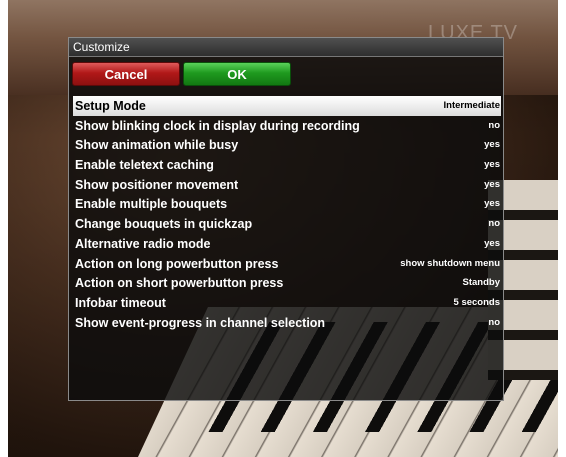  Describe the element at coordinates (157, 184) in the screenshot. I see `setting-label: Show positioner movement` at that location.